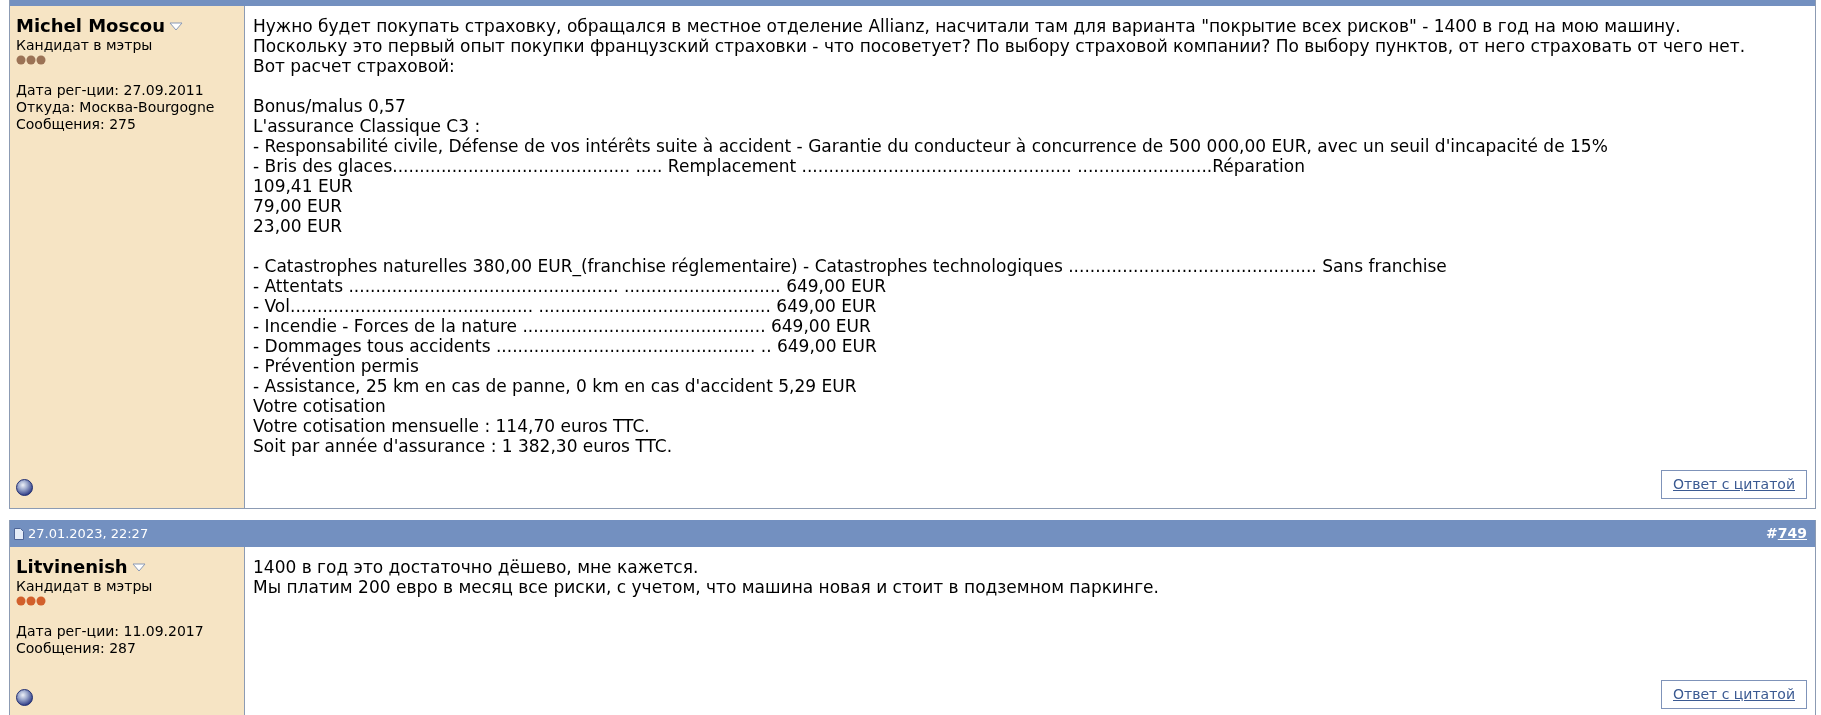  What do you see at coordinates (110, 631) in the screenshot?
I see `user-info-text: Дата рег-ции: 11.09.2017` at bounding box center [110, 631].